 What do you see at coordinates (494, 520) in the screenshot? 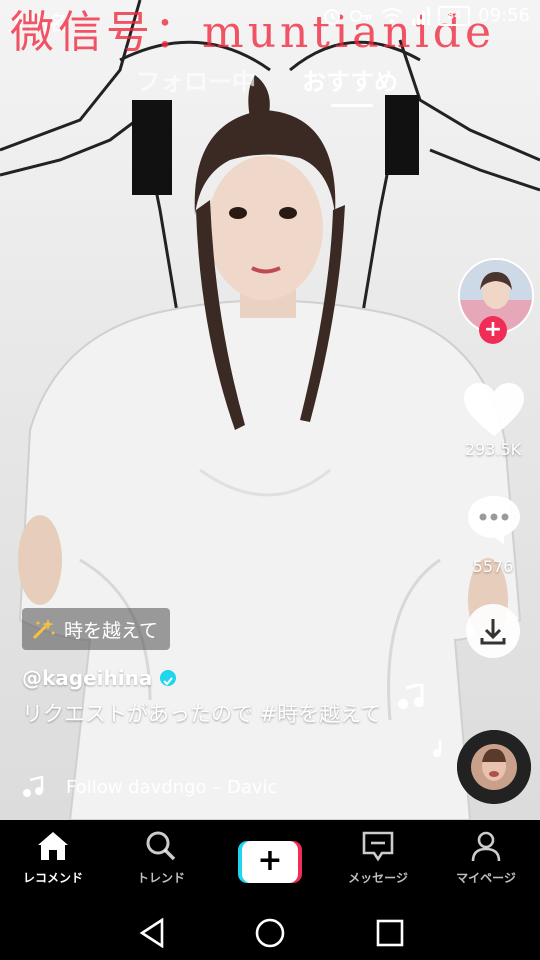
I see `comment-icon` at bounding box center [494, 520].